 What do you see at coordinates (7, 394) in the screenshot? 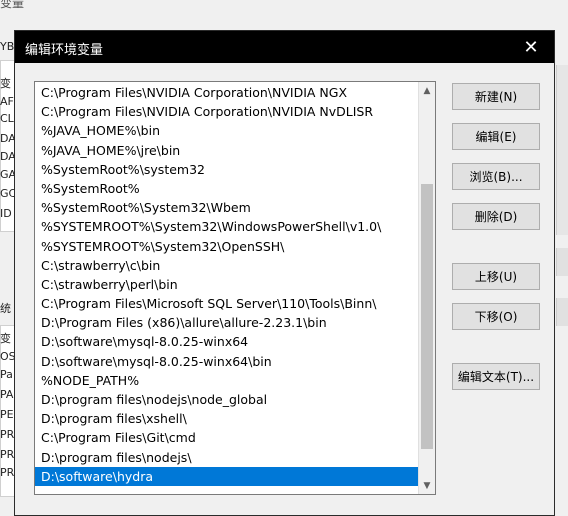
I see `background-fragment: PA` at bounding box center [7, 394].